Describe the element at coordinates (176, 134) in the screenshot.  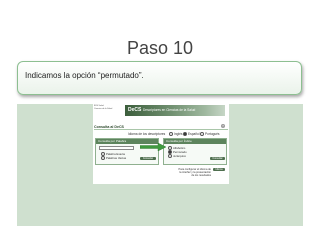
I see `language-option-ingles: Inglés` at that location.